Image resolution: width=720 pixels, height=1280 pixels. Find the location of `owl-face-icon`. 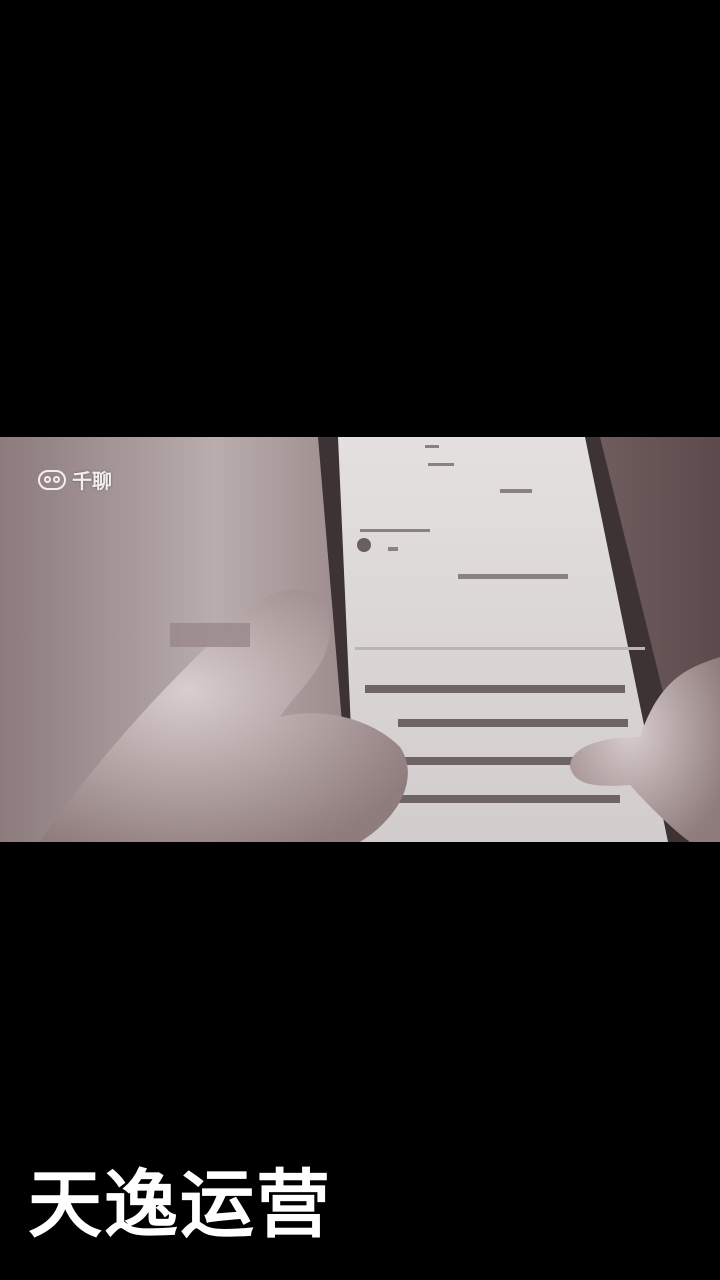

owl-face-icon is located at coordinates (52, 479).